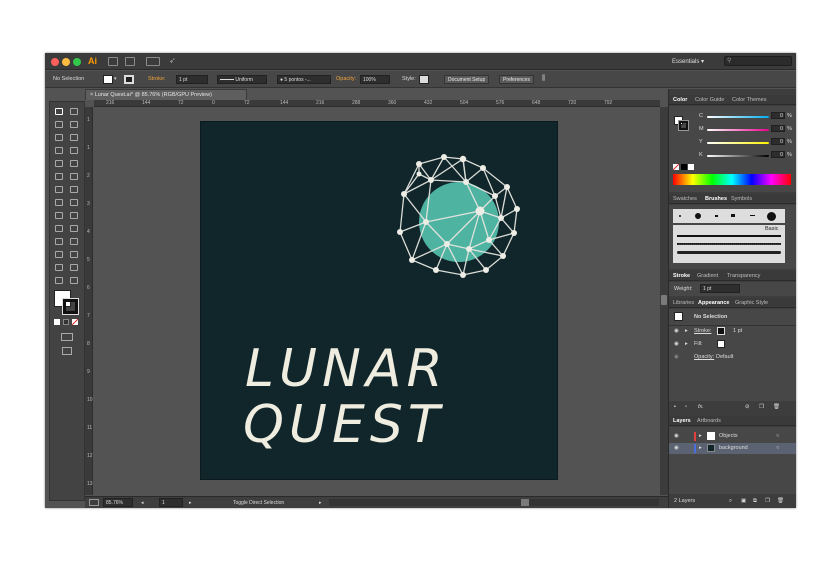  Describe the element at coordinates (74, 150) in the screenshot. I see `line-tool-icon` at that location.